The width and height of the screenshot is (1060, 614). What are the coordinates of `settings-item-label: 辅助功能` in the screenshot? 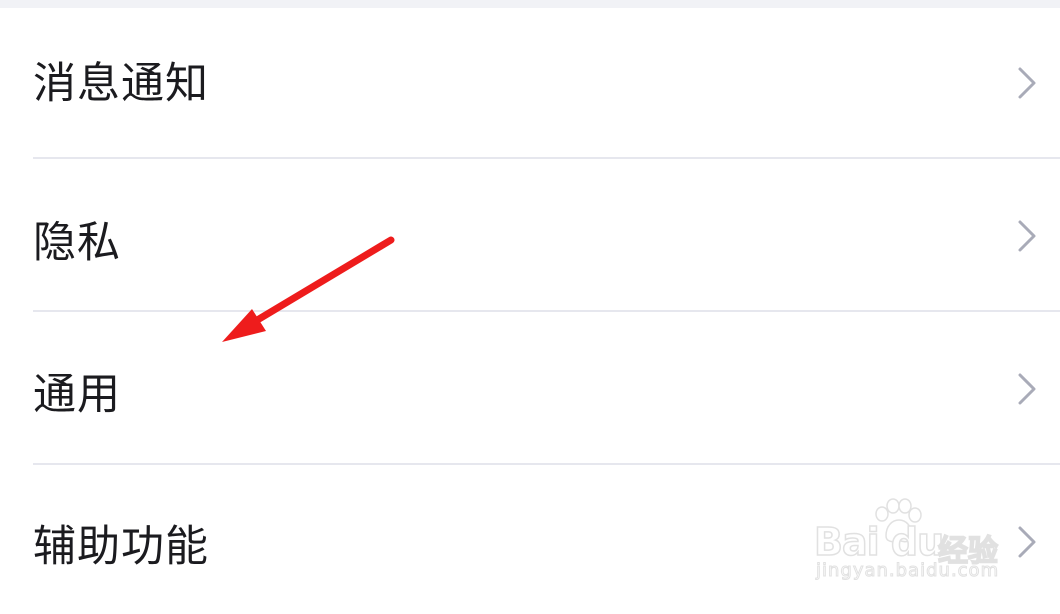 It's located at (121, 547).